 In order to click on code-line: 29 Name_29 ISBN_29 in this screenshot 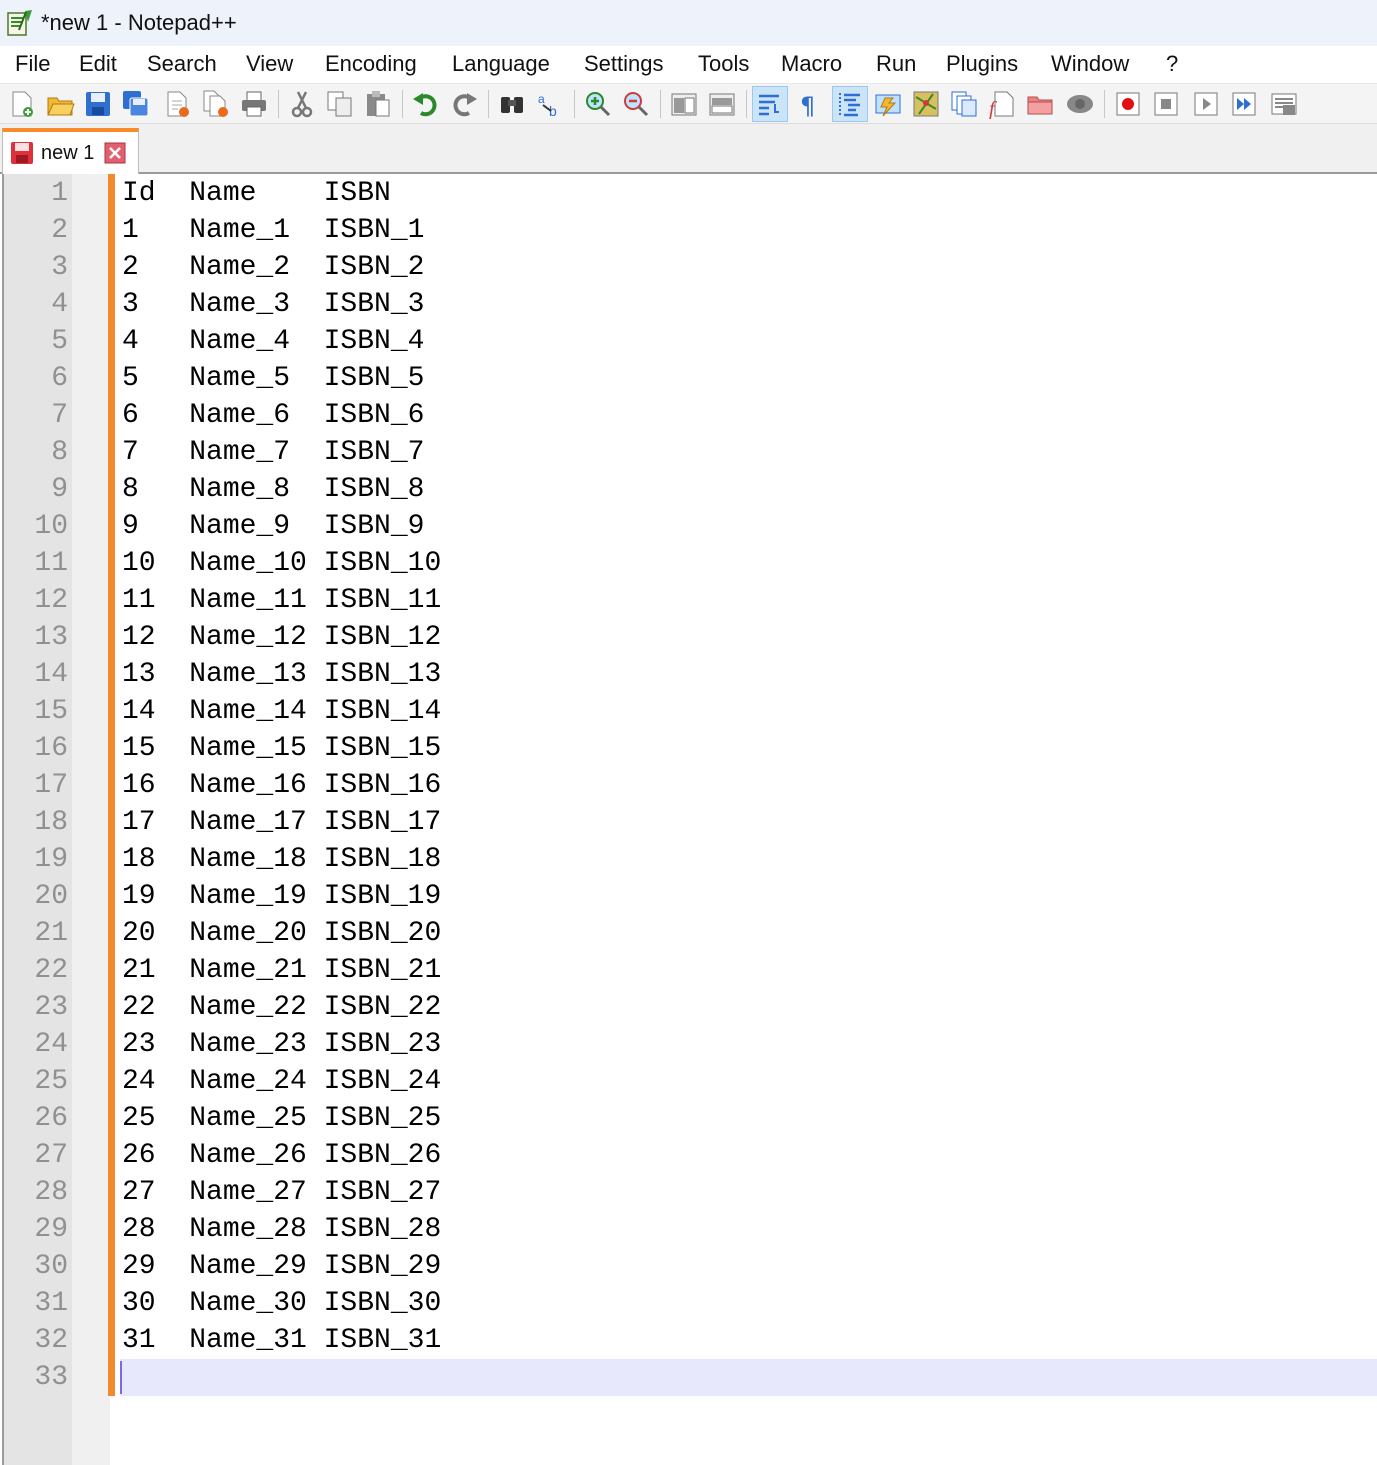, I will do `click(281, 1266)`.